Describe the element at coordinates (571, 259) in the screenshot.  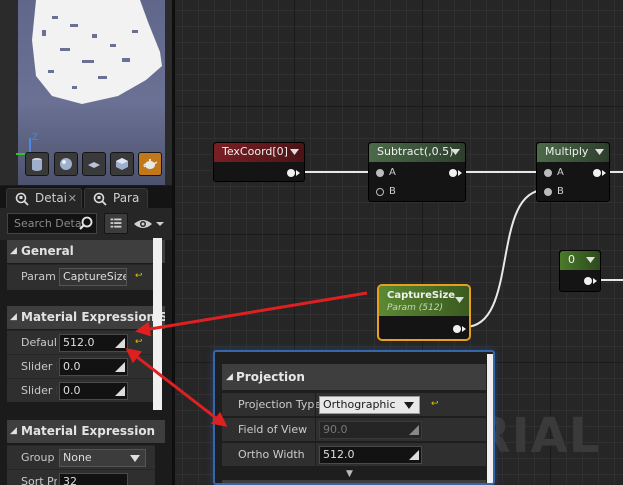
I see `constant-node-title: 0` at that location.